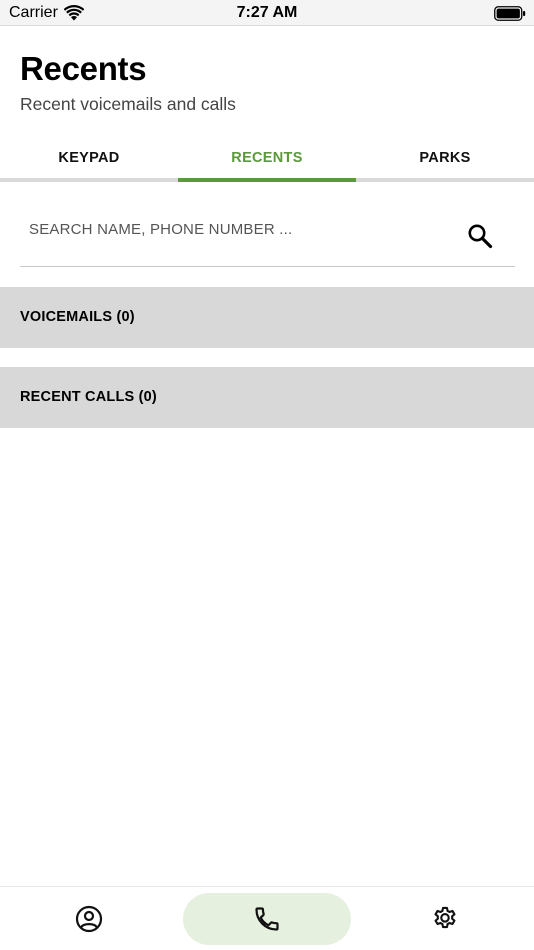  I want to click on voicemails-section-header: VOICEMAILS (0), so click(267, 317).